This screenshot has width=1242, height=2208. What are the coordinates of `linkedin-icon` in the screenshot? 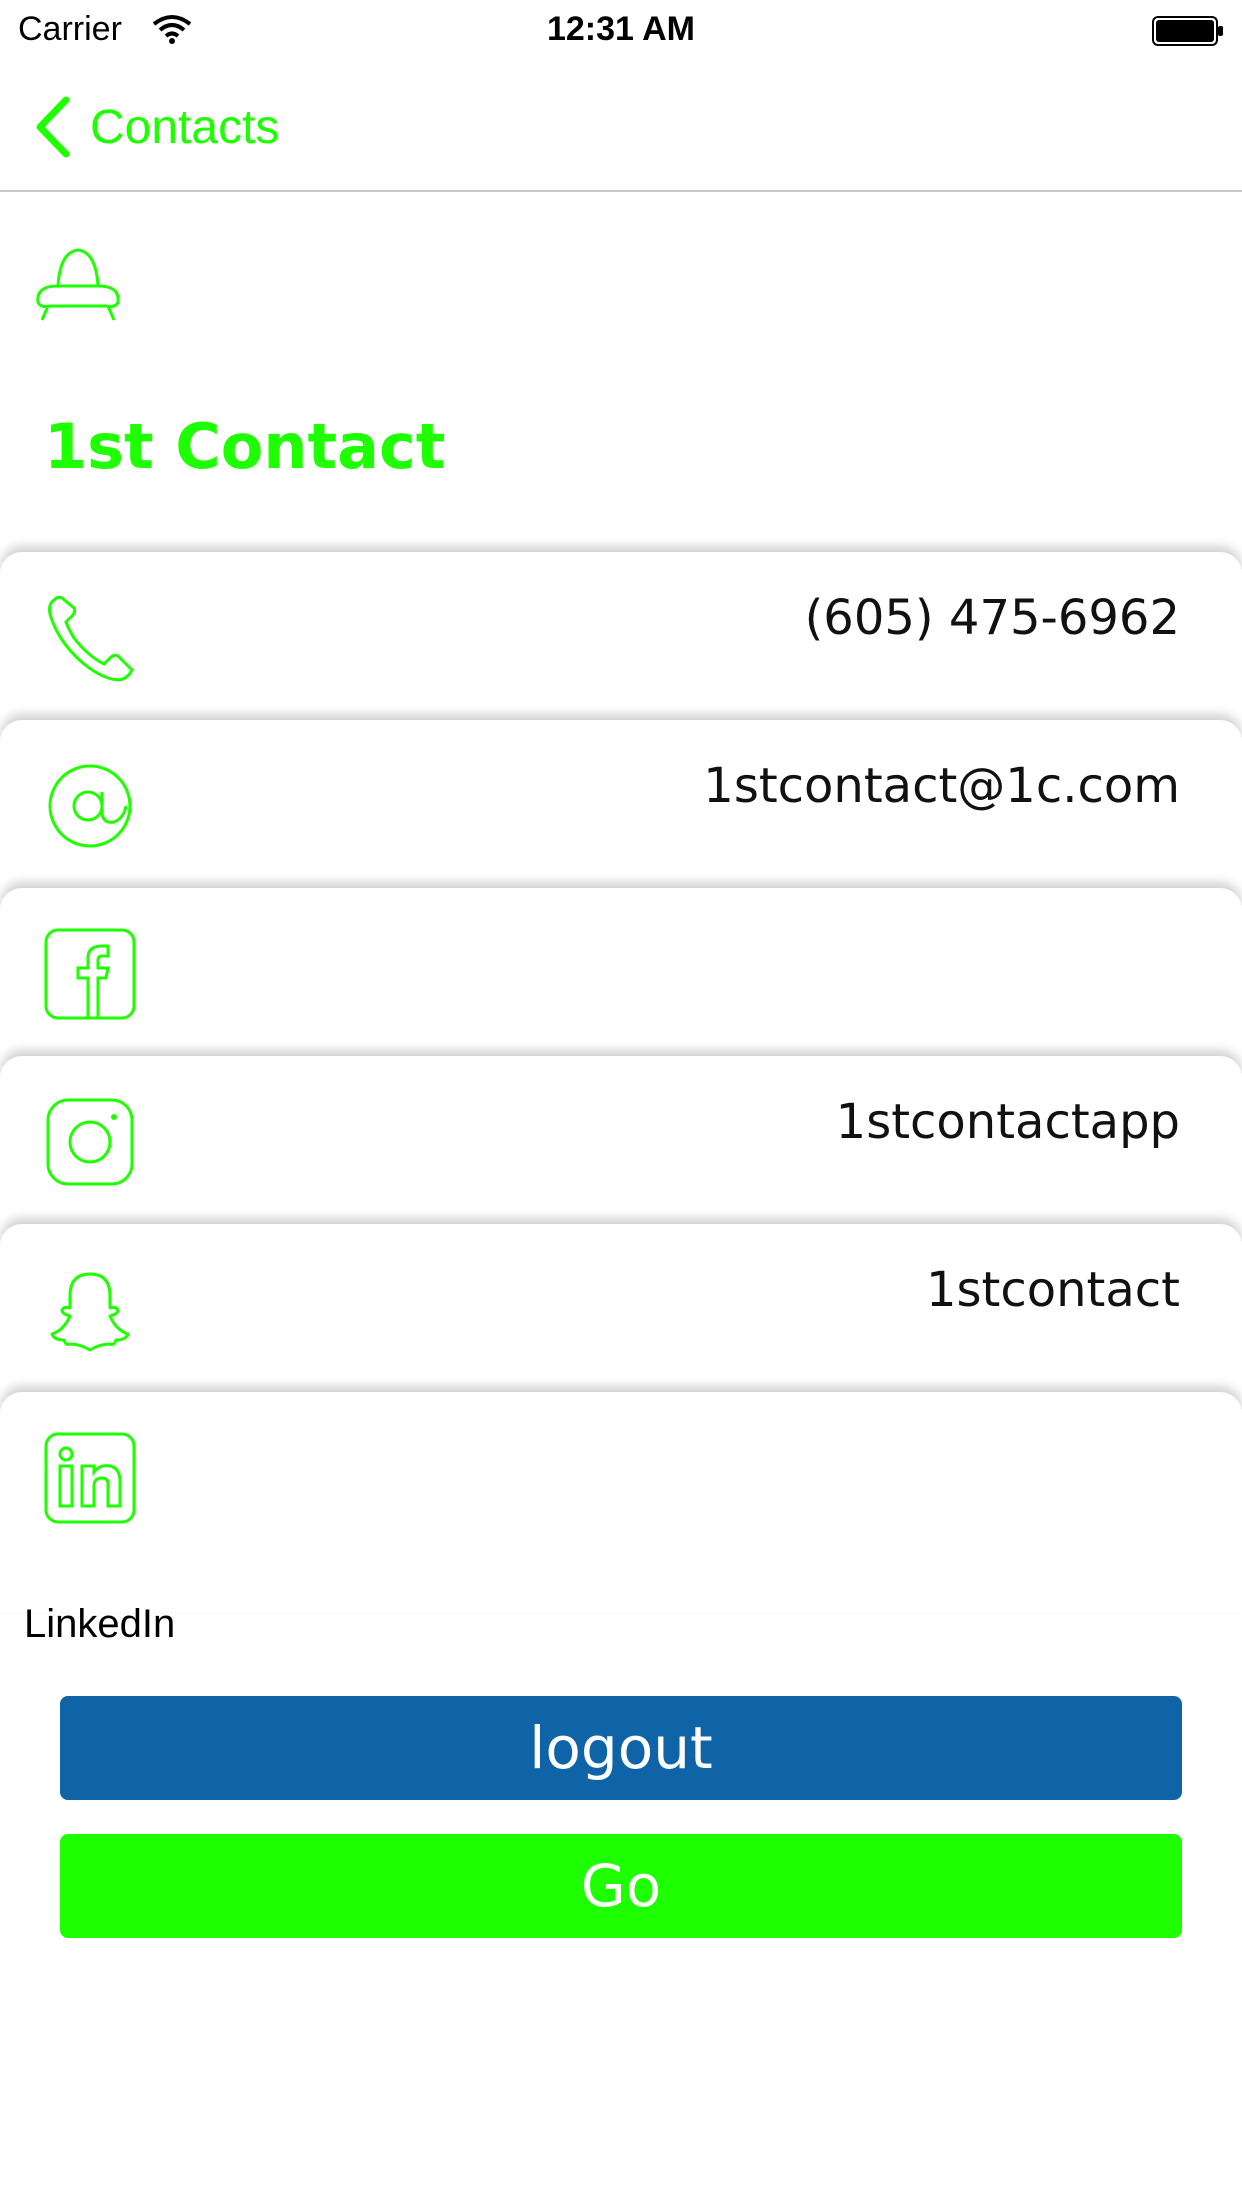 It's located at (90, 1478).